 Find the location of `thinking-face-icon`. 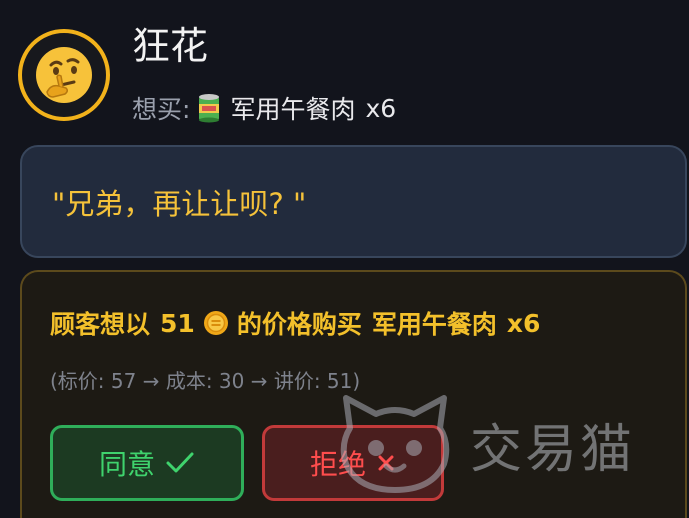

thinking-face-icon is located at coordinates (64, 75).